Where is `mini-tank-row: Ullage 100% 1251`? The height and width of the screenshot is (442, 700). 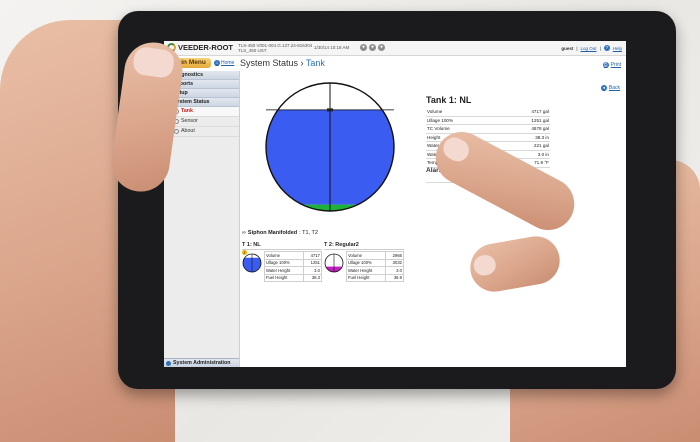 mini-tank-row: Ullage 100% 1251 is located at coordinates (292, 262).